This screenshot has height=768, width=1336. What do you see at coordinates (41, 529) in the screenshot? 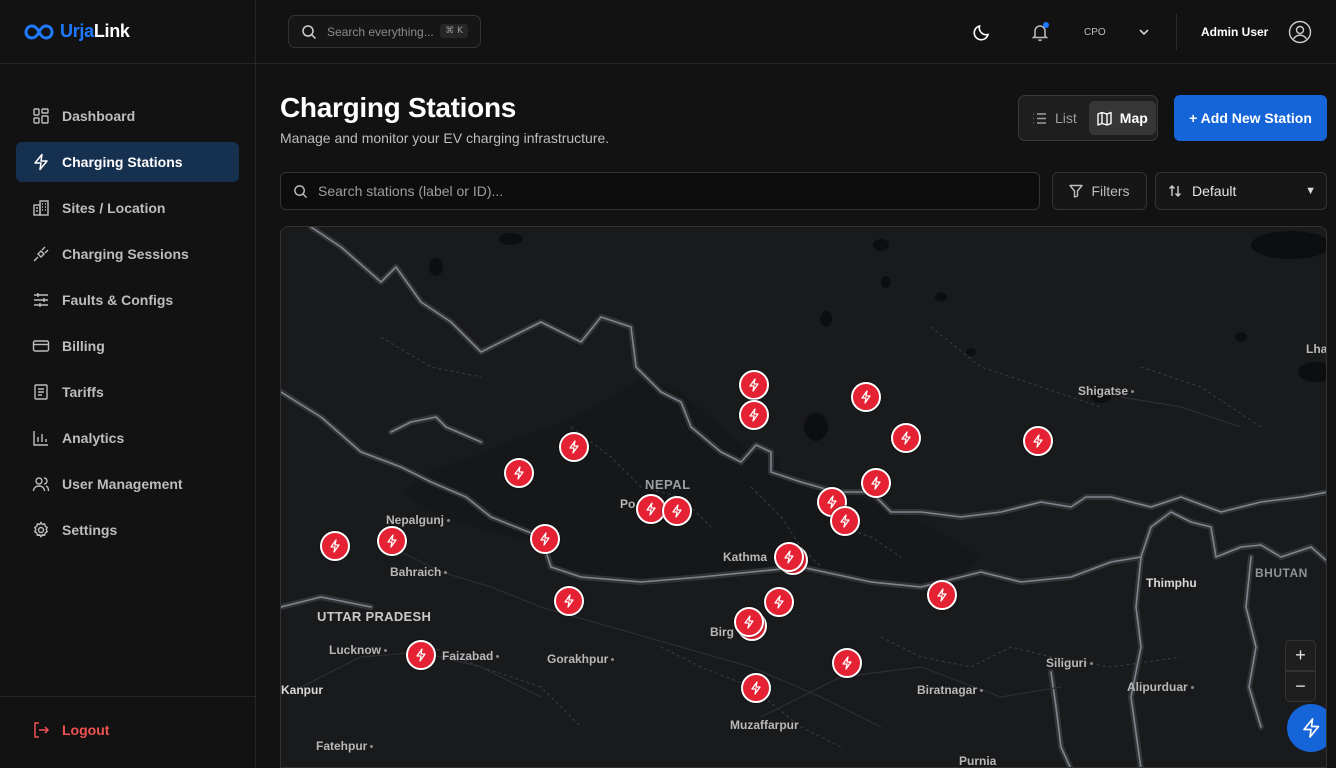
I see `gear-icon` at bounding box center [41, 529].